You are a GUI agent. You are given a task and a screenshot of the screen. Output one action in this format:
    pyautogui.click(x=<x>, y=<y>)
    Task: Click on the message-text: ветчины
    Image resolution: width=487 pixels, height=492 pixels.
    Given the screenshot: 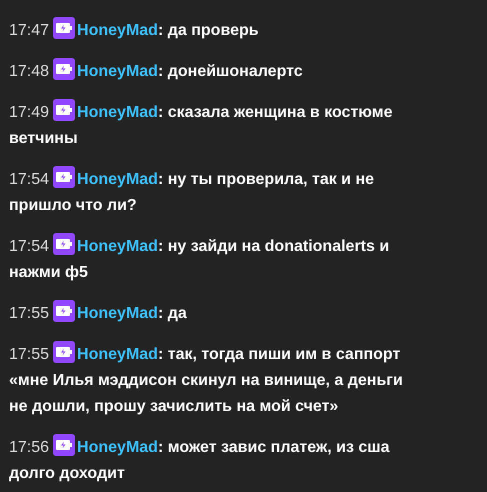 What is the action you would take?
    pyautogui.click(x=43, y=139)
    